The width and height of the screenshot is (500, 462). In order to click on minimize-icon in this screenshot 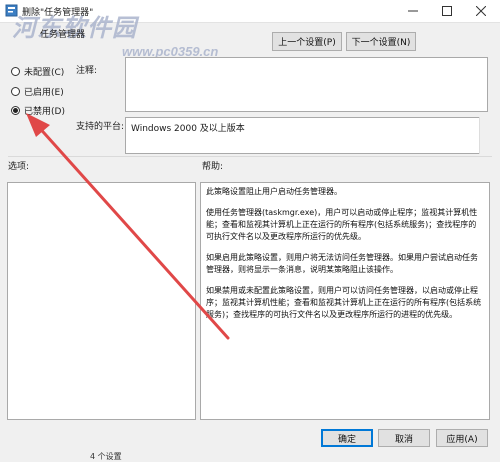, I will do `click(413, 11)`.